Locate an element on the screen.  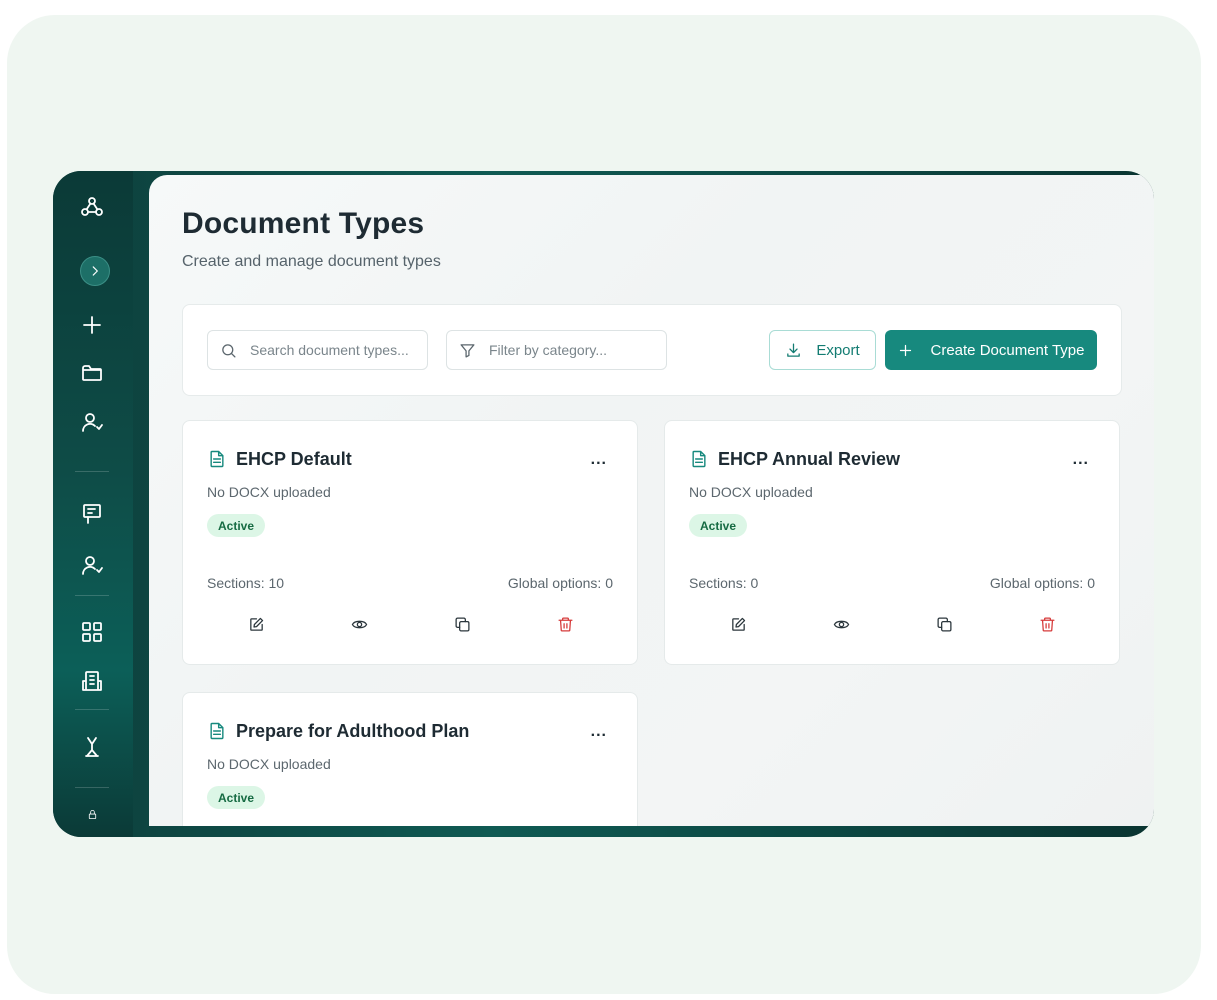
export-button: Export is located at coordinates (822, 350).